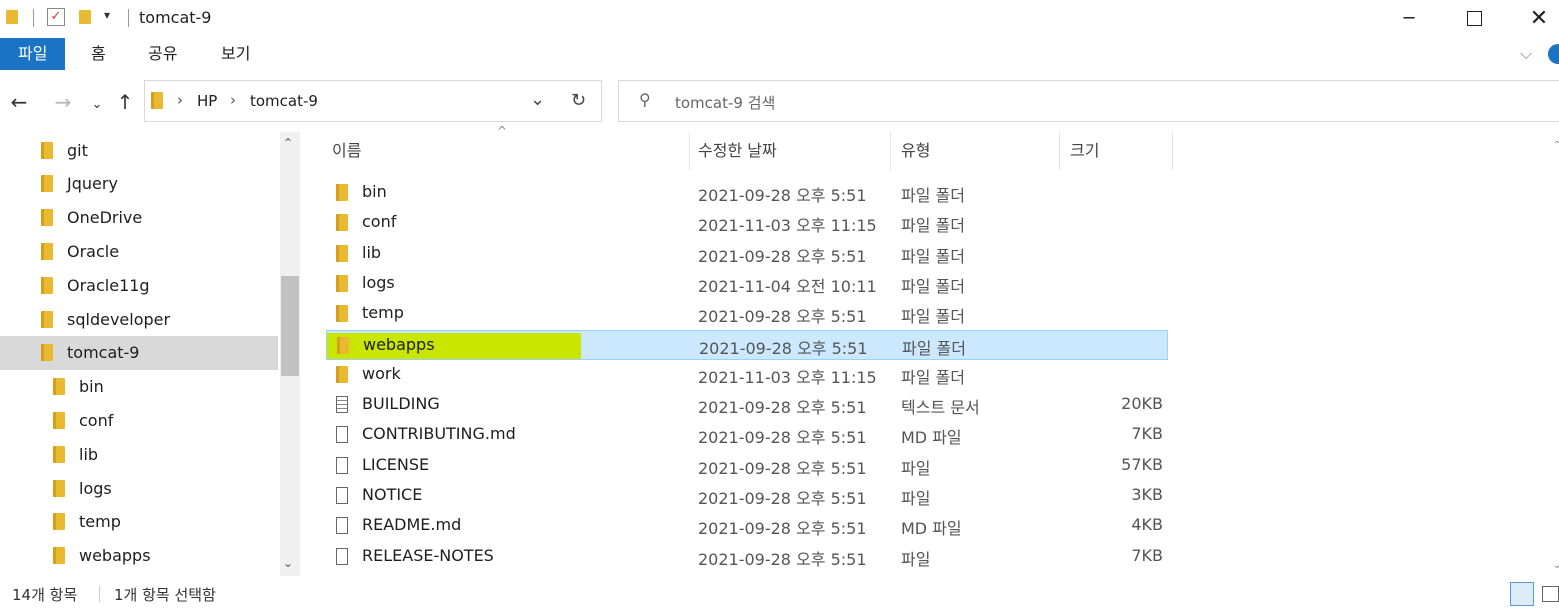  What do you see at coordinates (95, 488) in the screenshot?
I see `nav-item-label: logs` at bounding box center [95, 488].